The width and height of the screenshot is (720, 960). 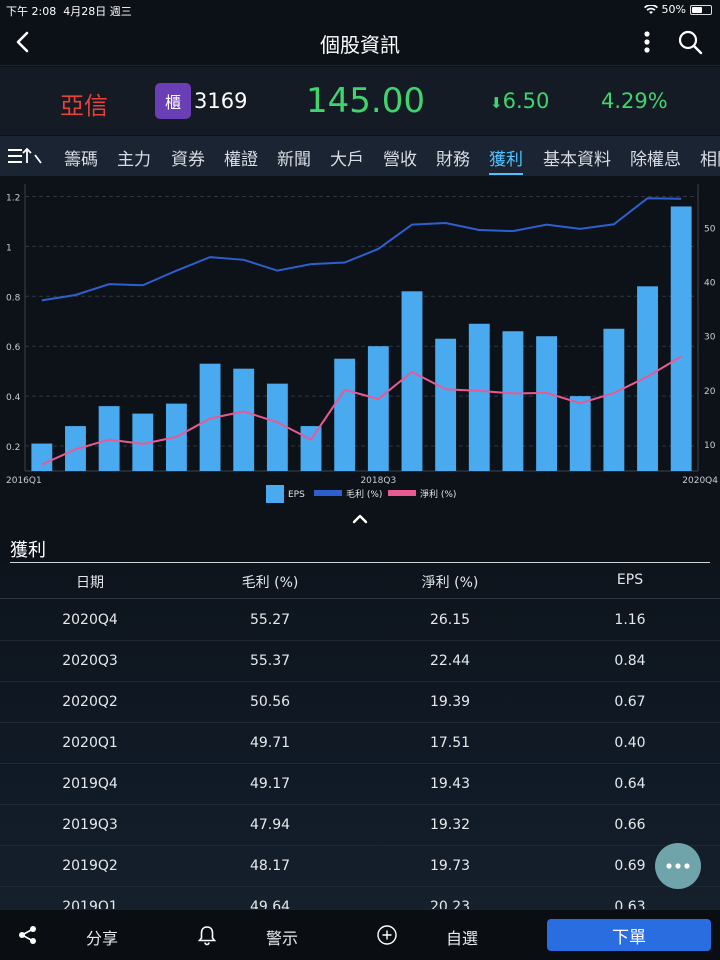 What do you see at coordinates (360, 743) in the screenshot?
I see `table-row: 2020Q1 49.71 17.51 0.40` at bounding box center [360, 743].